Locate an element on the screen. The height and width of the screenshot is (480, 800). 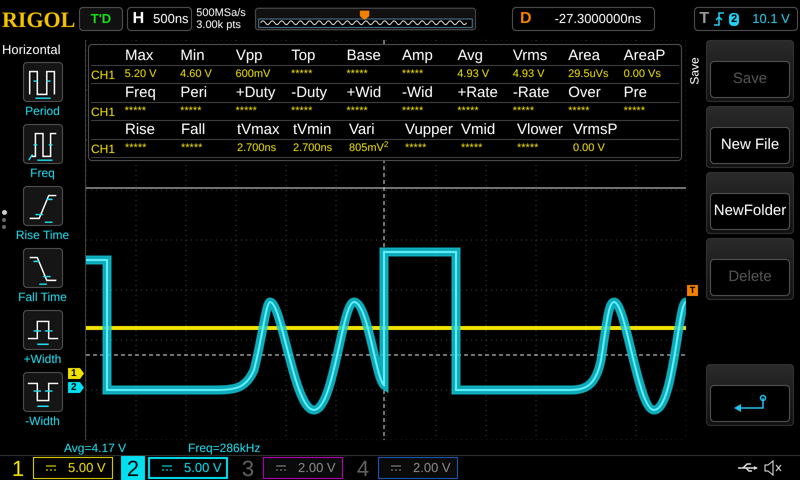
measurement-label: -Duty is located at coordinates (309, 93).